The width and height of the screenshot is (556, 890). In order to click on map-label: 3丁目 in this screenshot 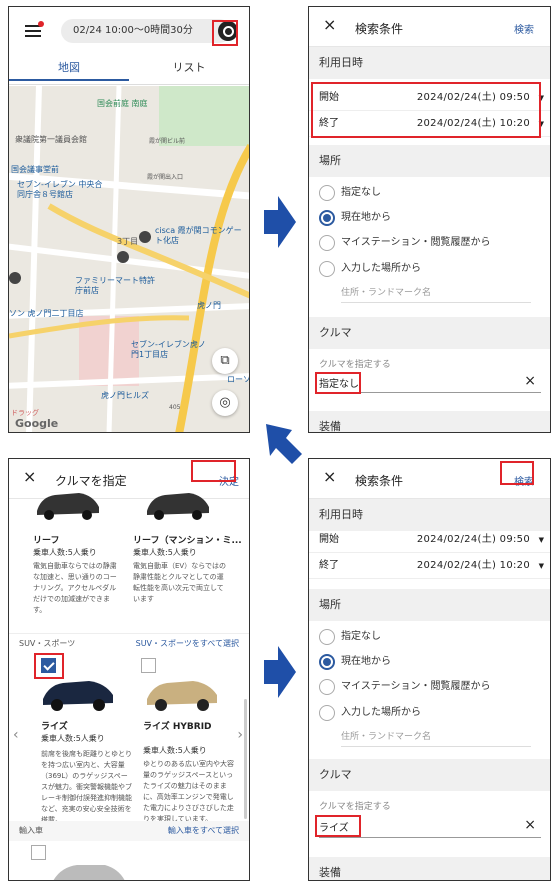, I will do `click(128, 241)`.